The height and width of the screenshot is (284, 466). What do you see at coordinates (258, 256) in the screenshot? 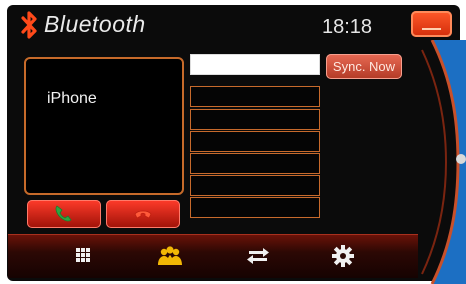
I see `transfer-icon` at bounding box center [258, 256].